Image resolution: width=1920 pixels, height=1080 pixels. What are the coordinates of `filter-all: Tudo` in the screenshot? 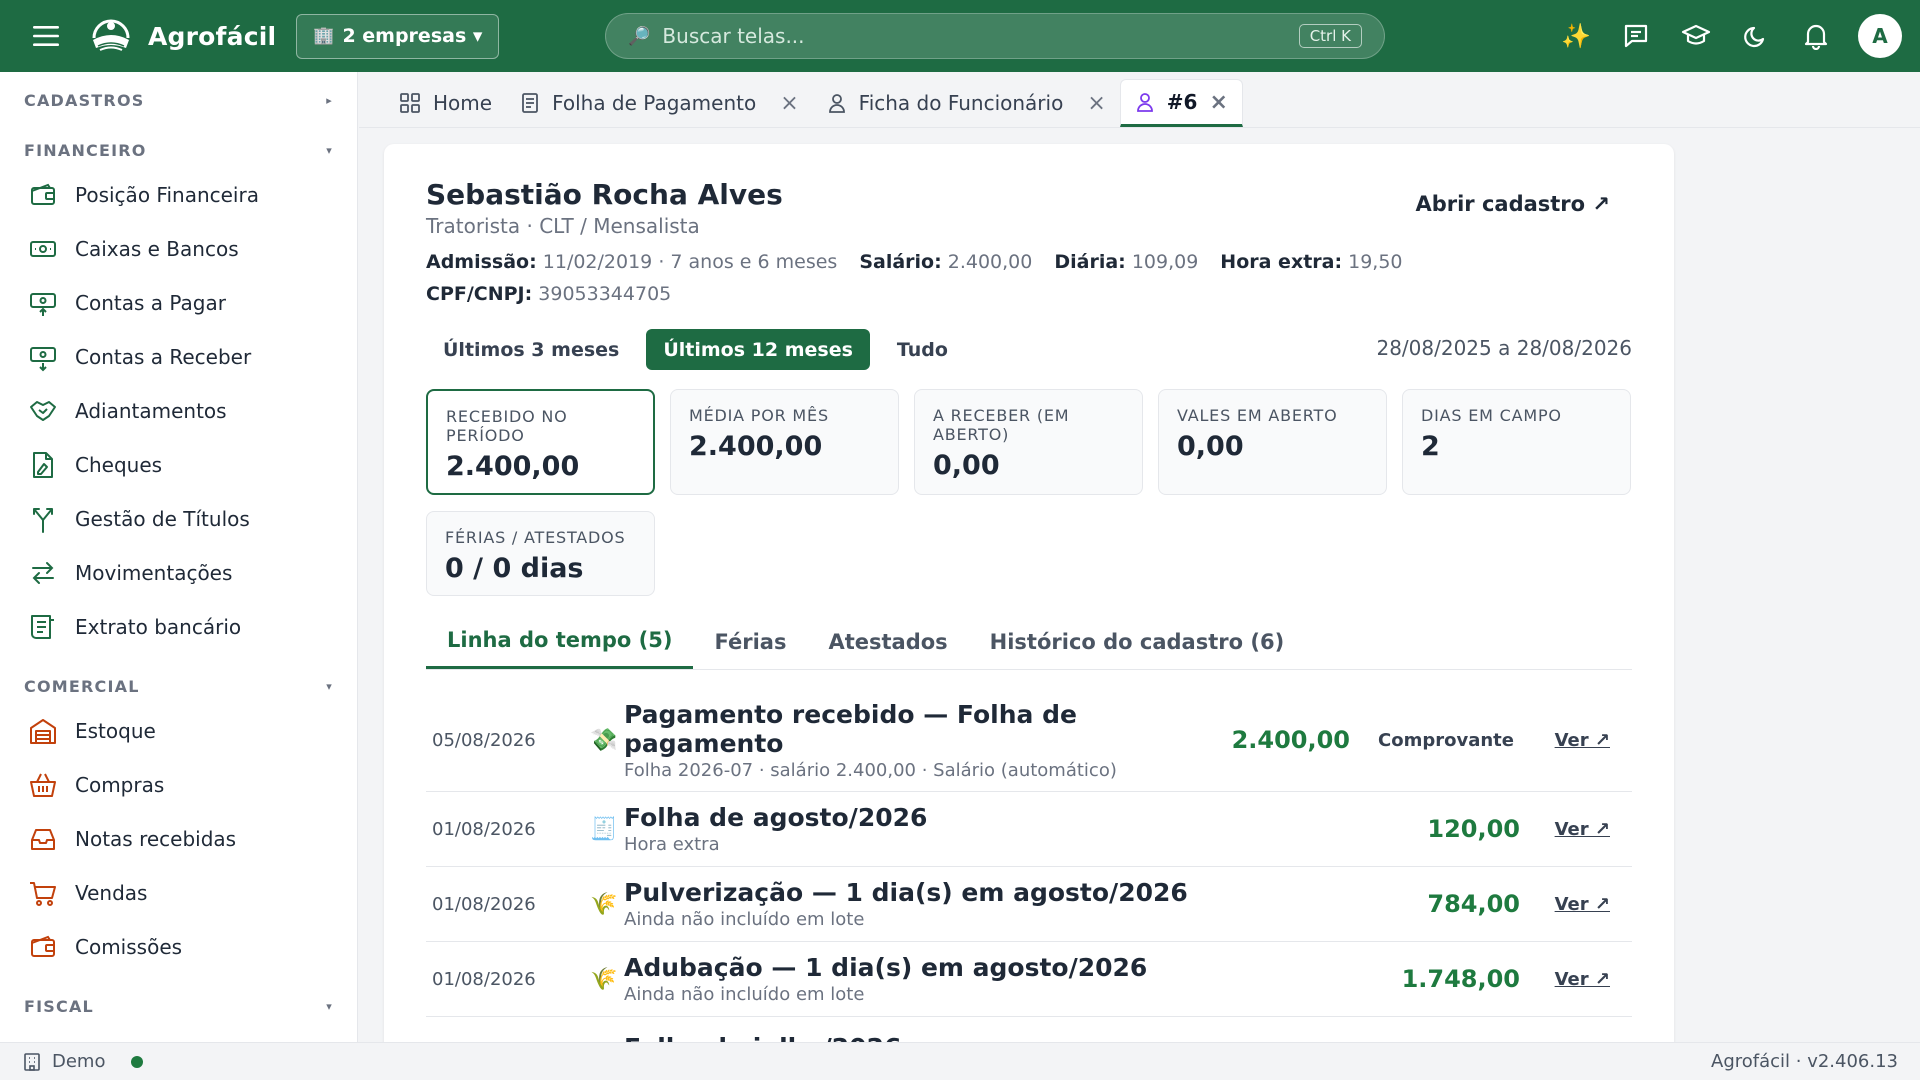 It's located at (922, 349).